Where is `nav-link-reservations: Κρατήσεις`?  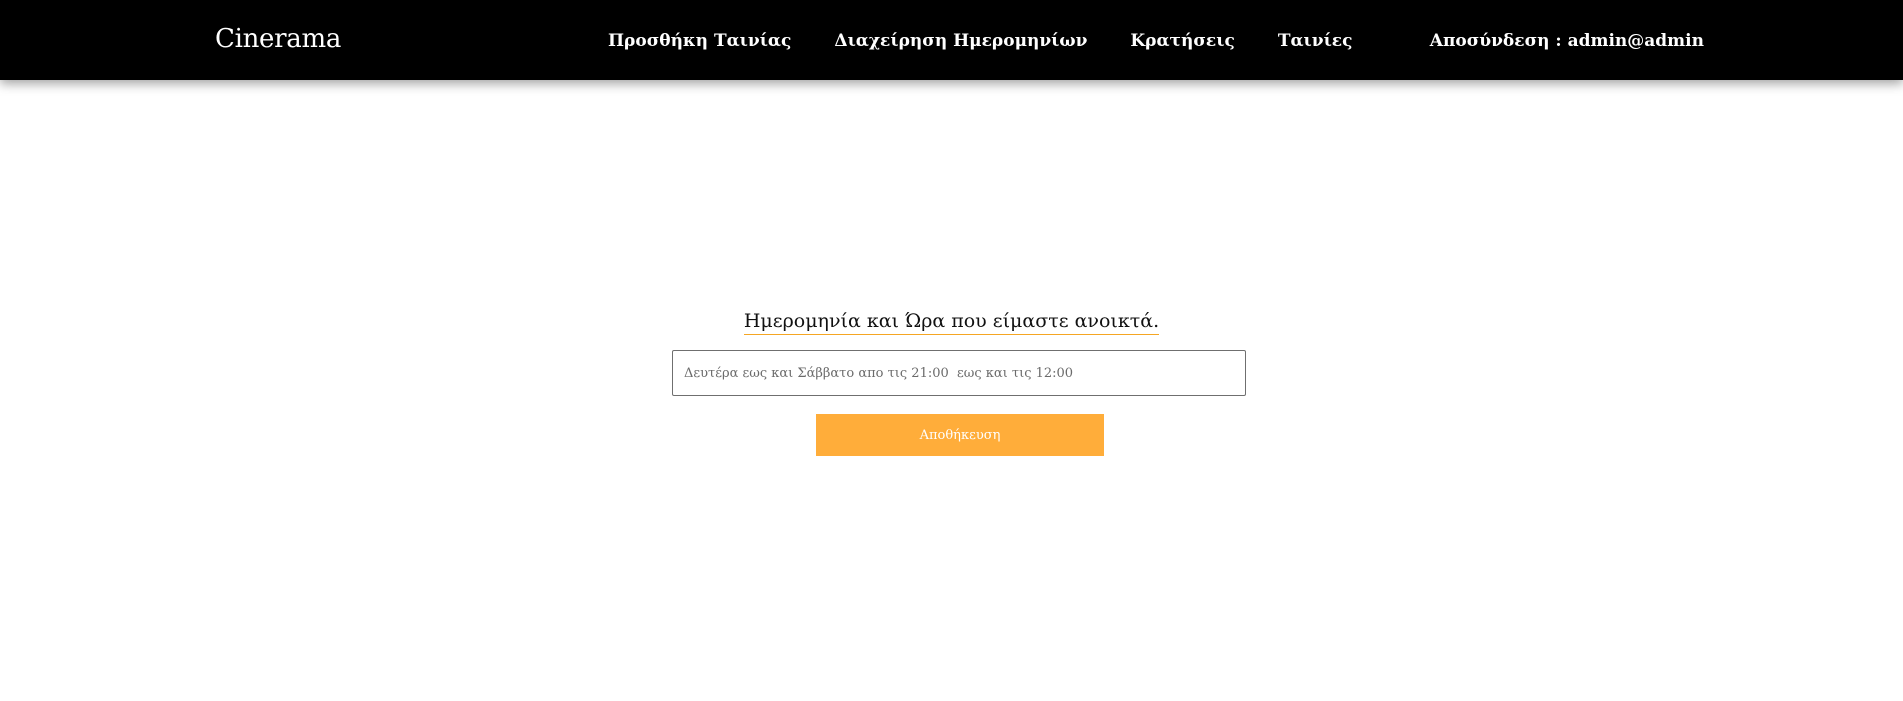
nav-link-reservations: Κρατήσεις is located at coordinates (1182, 41).